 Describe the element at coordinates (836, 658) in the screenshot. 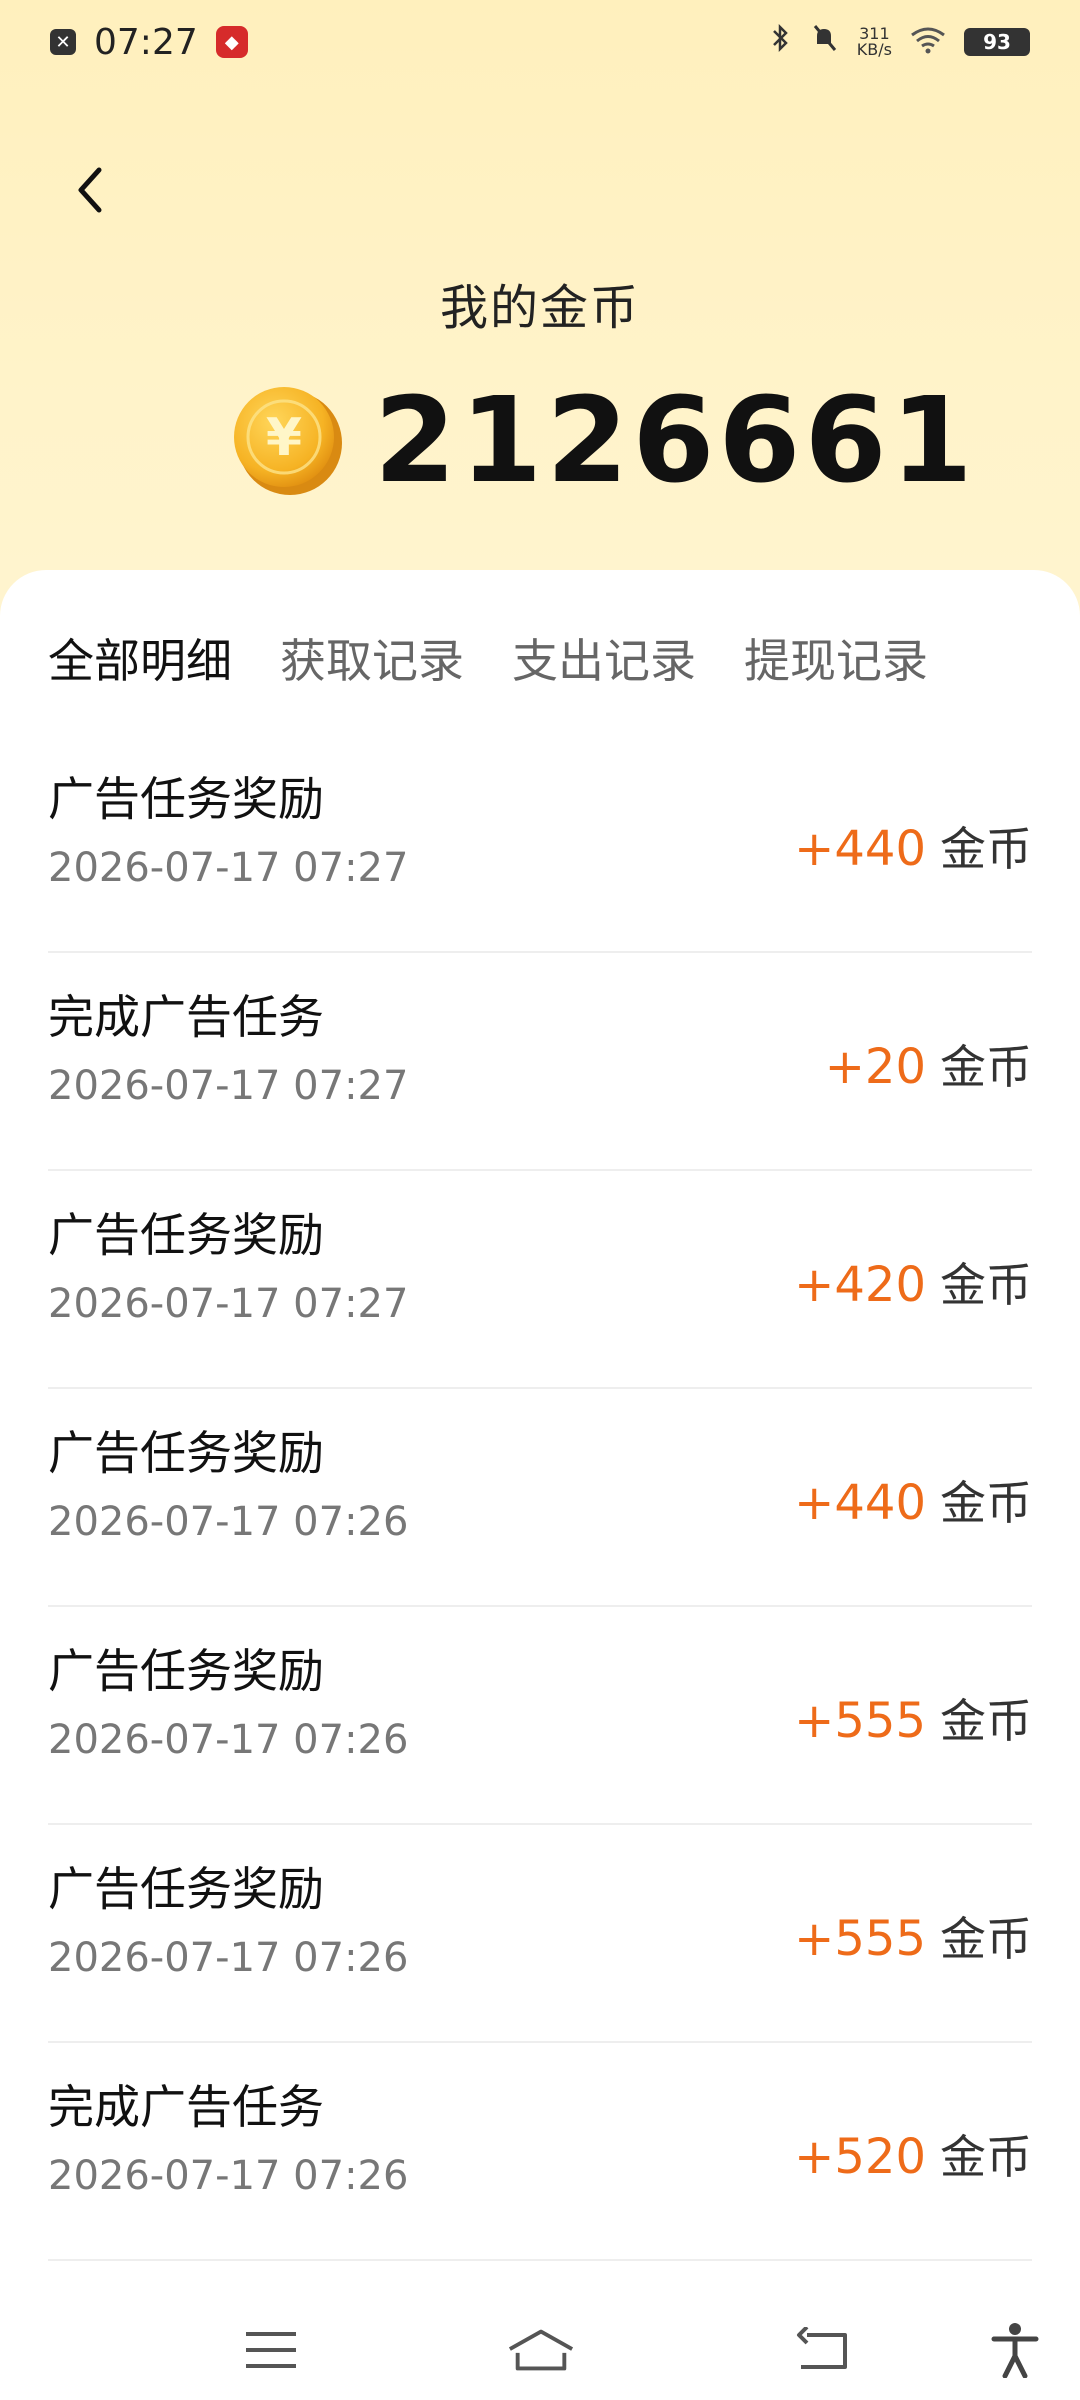

I see `tab-withdraw-records: 提现记录` at that location.